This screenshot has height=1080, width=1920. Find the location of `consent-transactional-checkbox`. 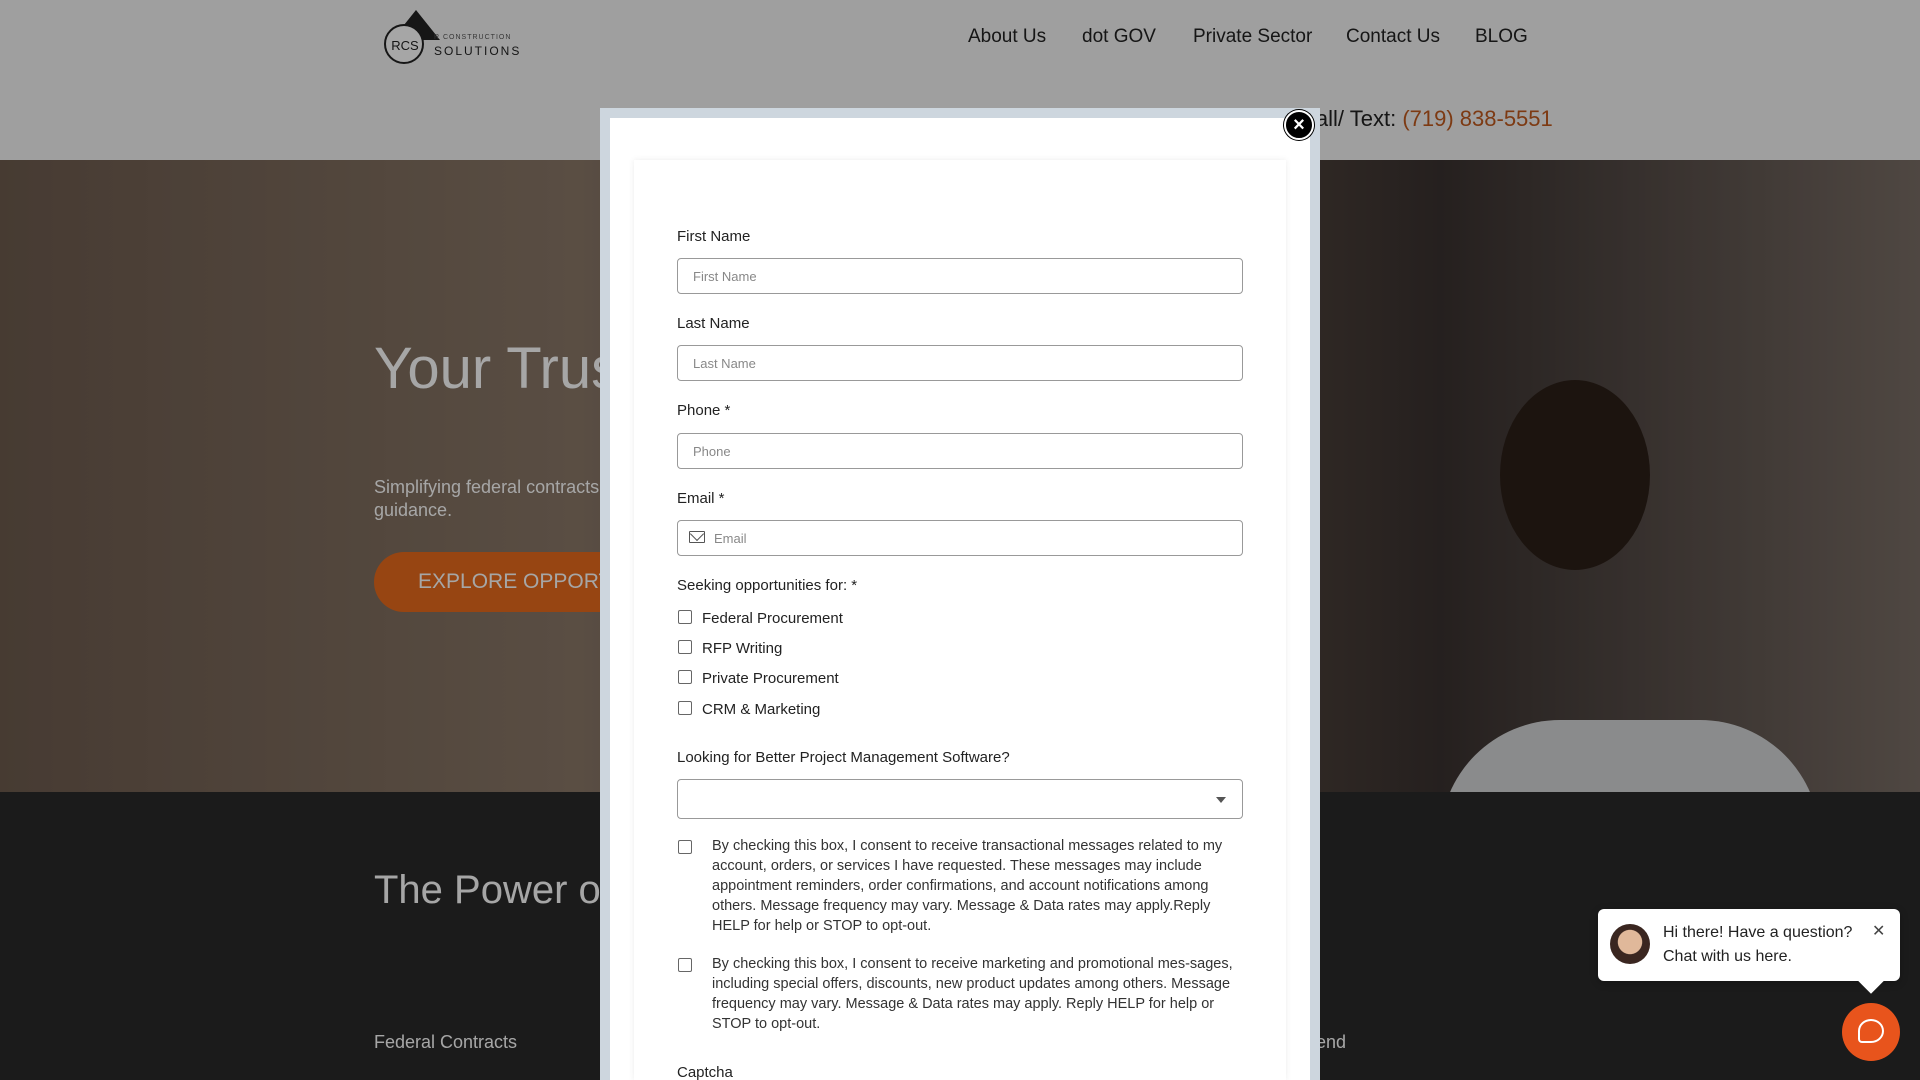

consent-transactional-checkbox is located at coordinates (685, 847).